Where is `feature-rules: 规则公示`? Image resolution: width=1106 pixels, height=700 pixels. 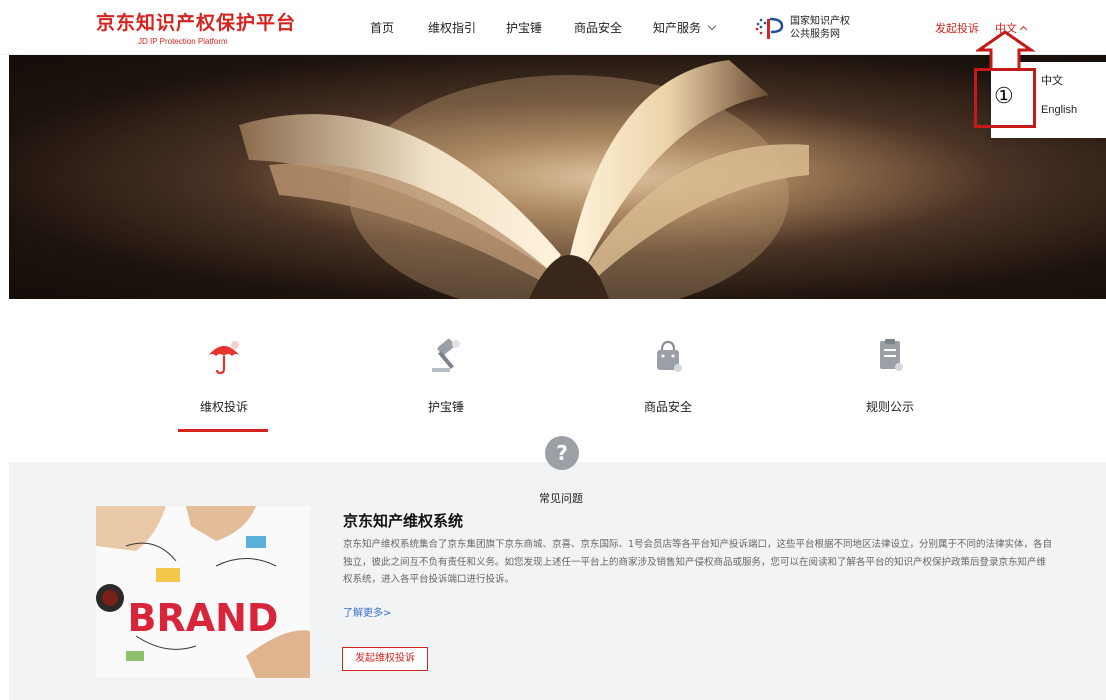 feature-rules: 规则公示 is located at coordinates (890, 375).